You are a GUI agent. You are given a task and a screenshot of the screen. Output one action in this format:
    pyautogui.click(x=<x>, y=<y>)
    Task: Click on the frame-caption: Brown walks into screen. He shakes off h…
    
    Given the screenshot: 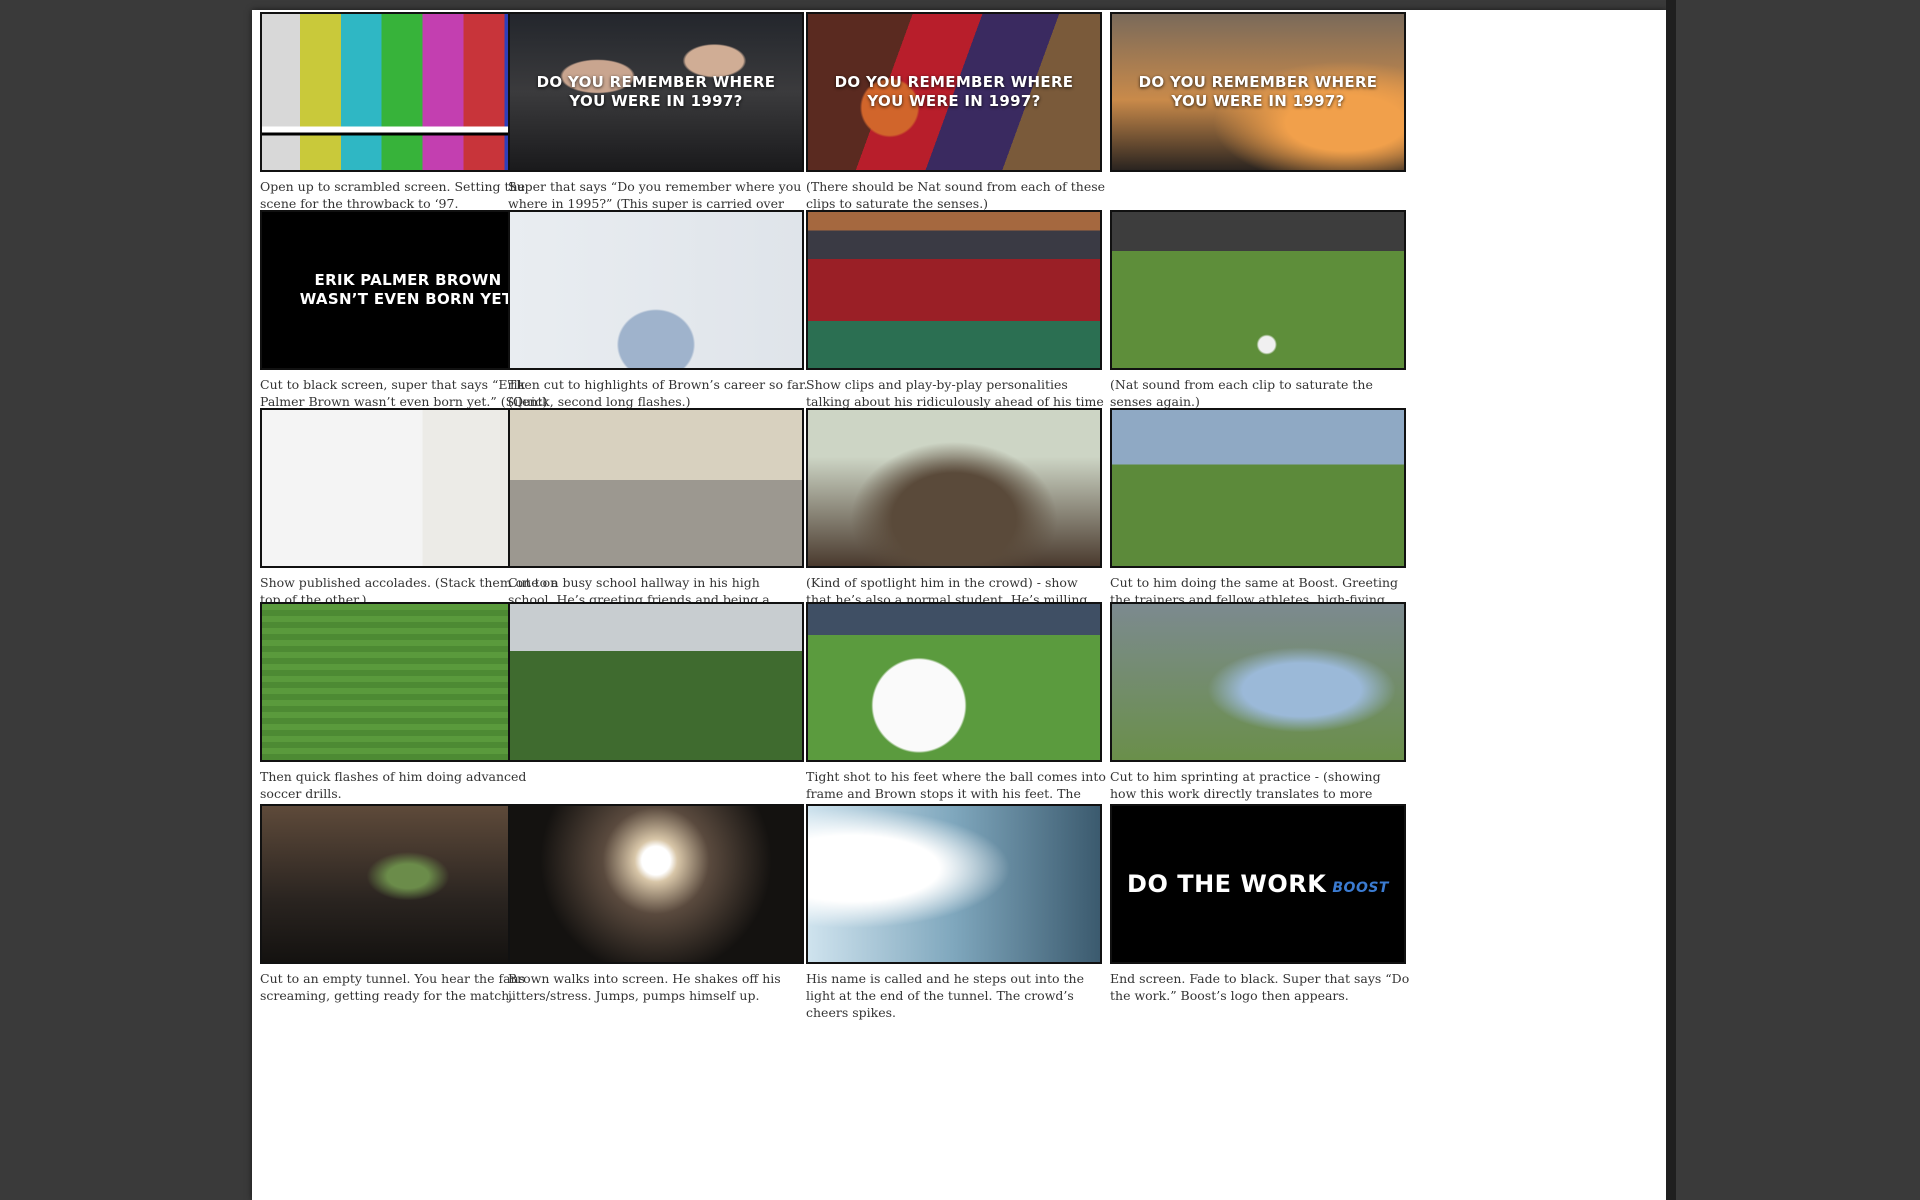 What is the action you would take?
    pyautogui.click(x=644, y=987)
    